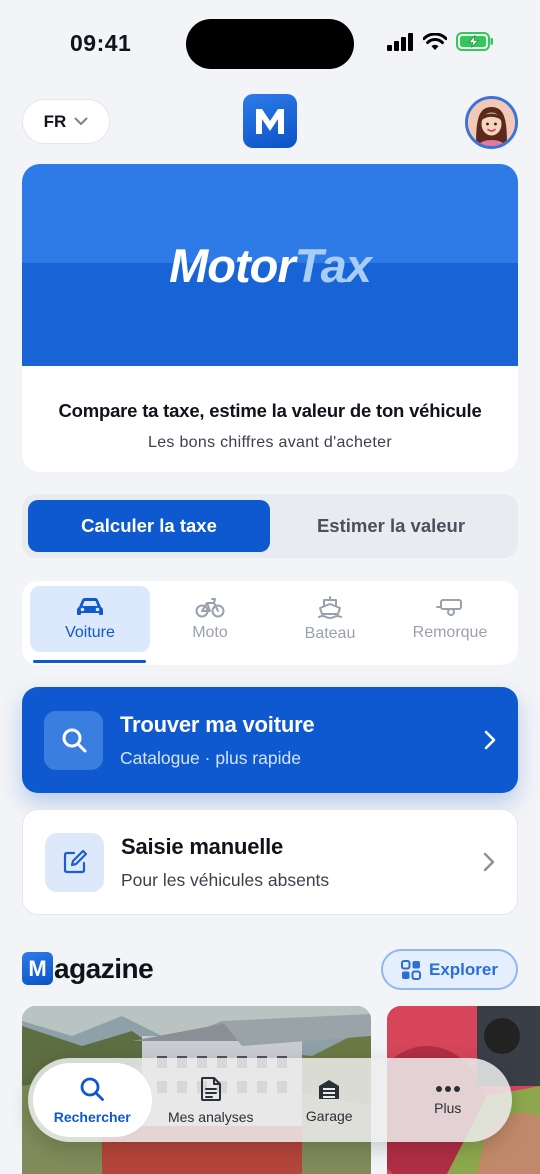 Image resolution: width=540 pixels, height=1174 pixels. I want to click on app-logo, so click(270, 121).